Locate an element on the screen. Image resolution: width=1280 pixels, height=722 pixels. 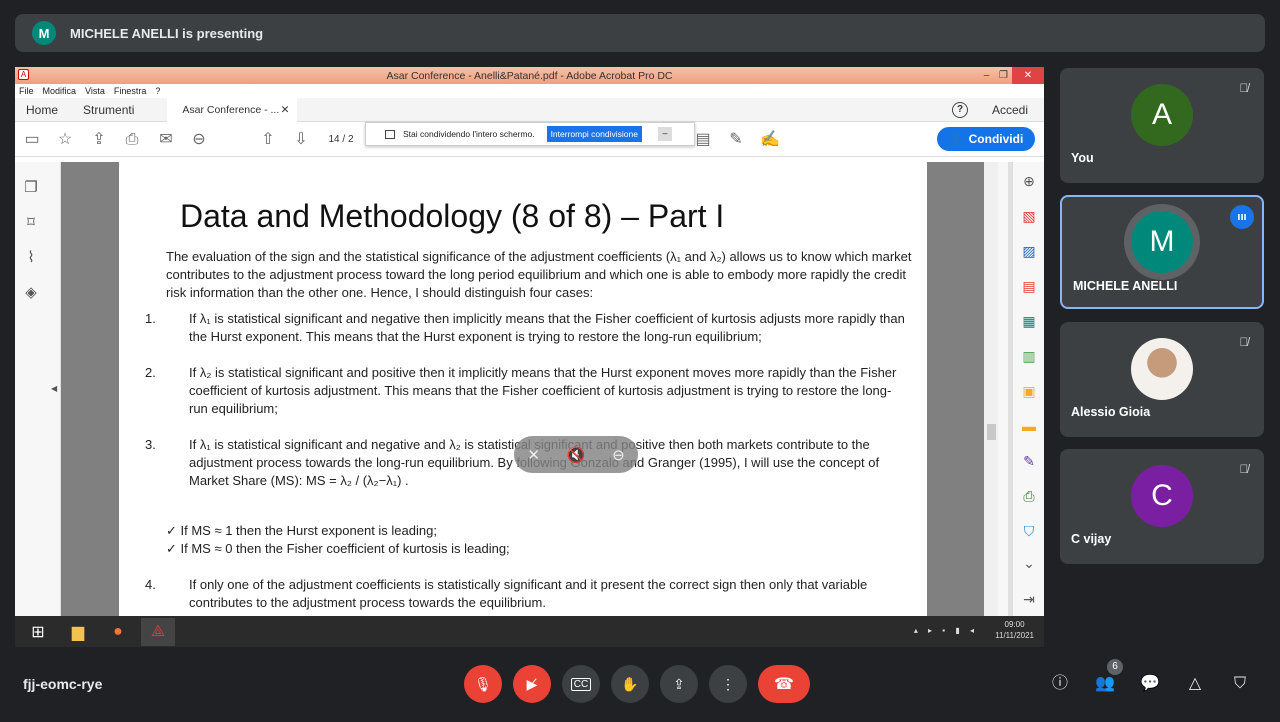
windows-start-icon: ⊞ is located at coordinates (38, 632).